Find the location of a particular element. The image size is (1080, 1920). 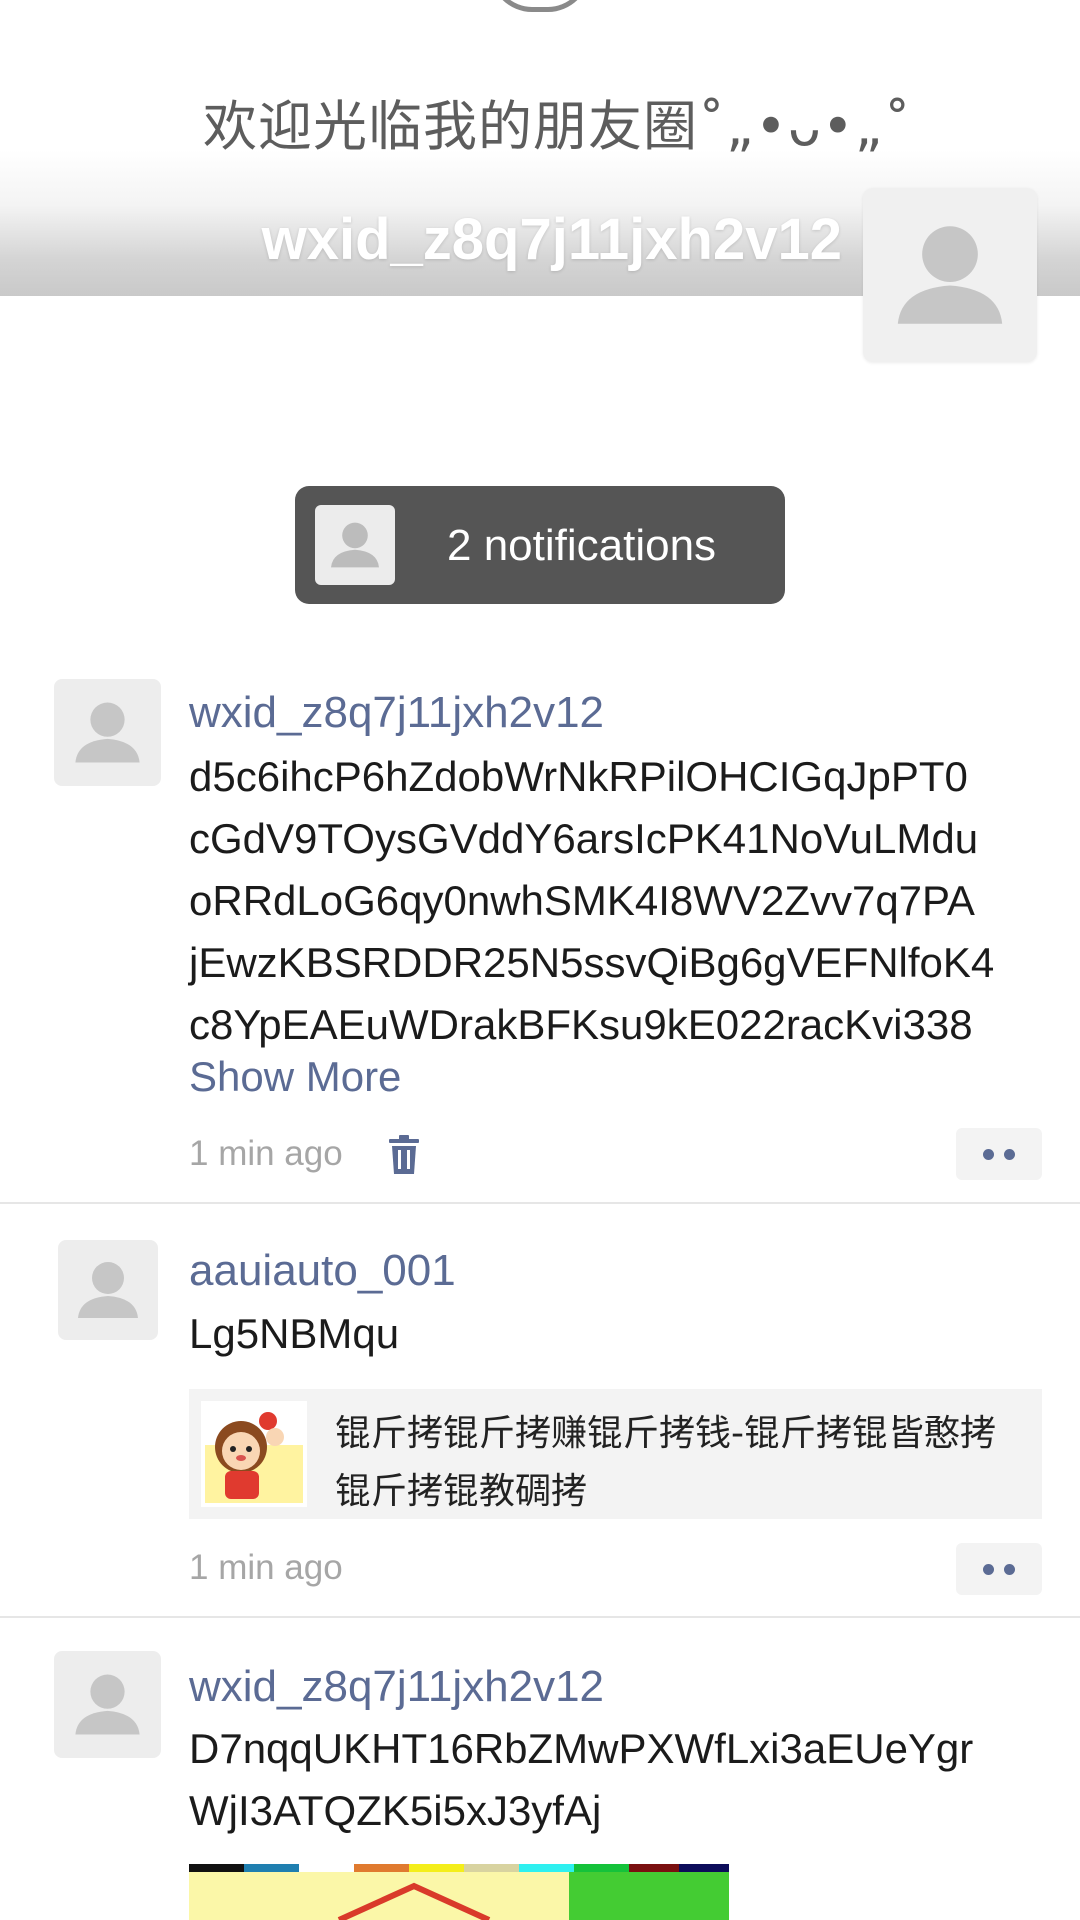

shared-link-card: 锟斤拷锟斤拷赚锟斤拷钱-锟斤拷锟皆憨拷 锟斤拷锟教碉拷 is located at coordinates (615, 1454).